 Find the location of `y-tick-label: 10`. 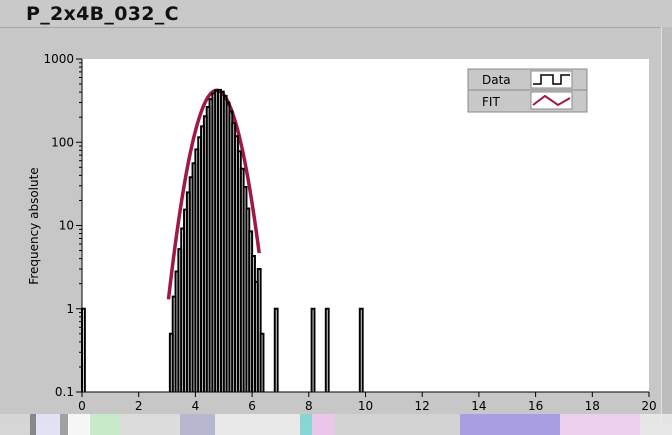

y-tick-label: 10 is located at coordinates (66, 226).